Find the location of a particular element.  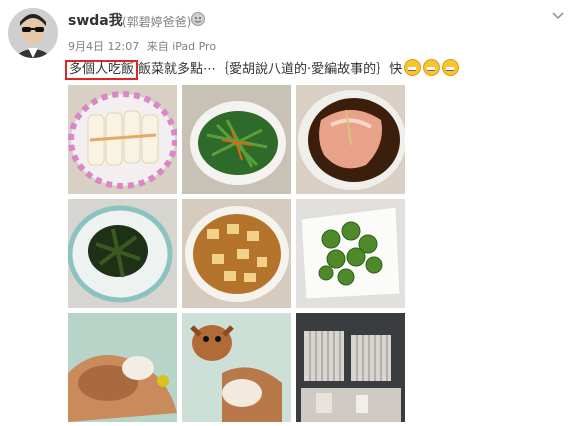

member-badge-icon is located at coordinates (198, 19).